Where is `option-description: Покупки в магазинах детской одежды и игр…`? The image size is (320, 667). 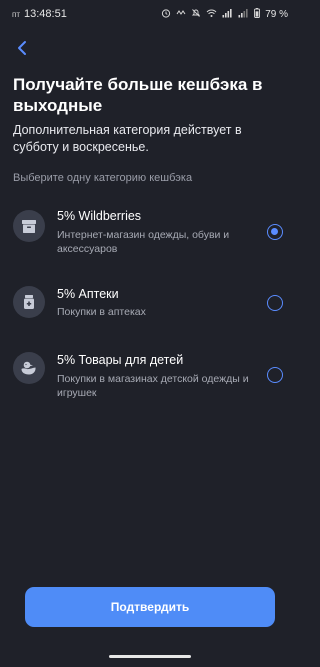 option-description: Покупки в магазинах детской одежды и игр… is located at coordinates (153, 386).